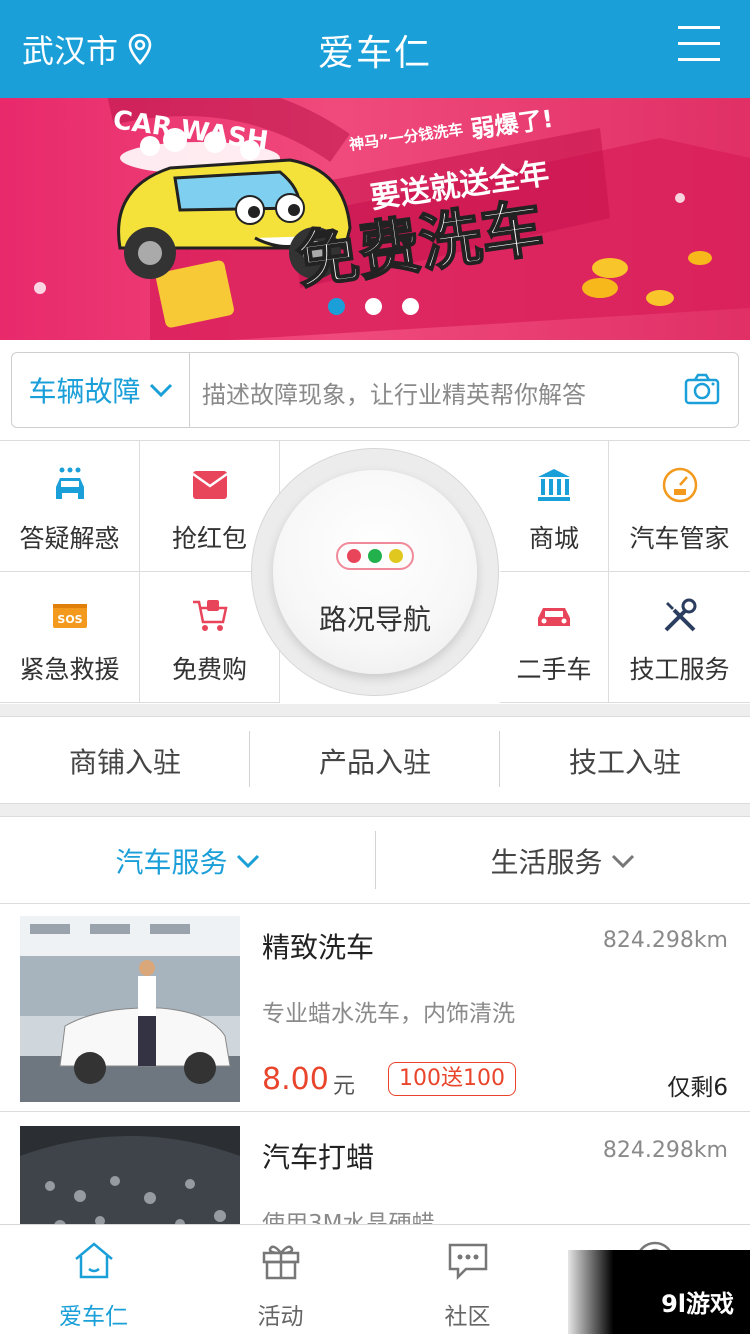  What do you see at coordinates (697, 1304) in the screenshot?
I see `watermark-text: 9l游戏` at bounding box center [697, 1304].